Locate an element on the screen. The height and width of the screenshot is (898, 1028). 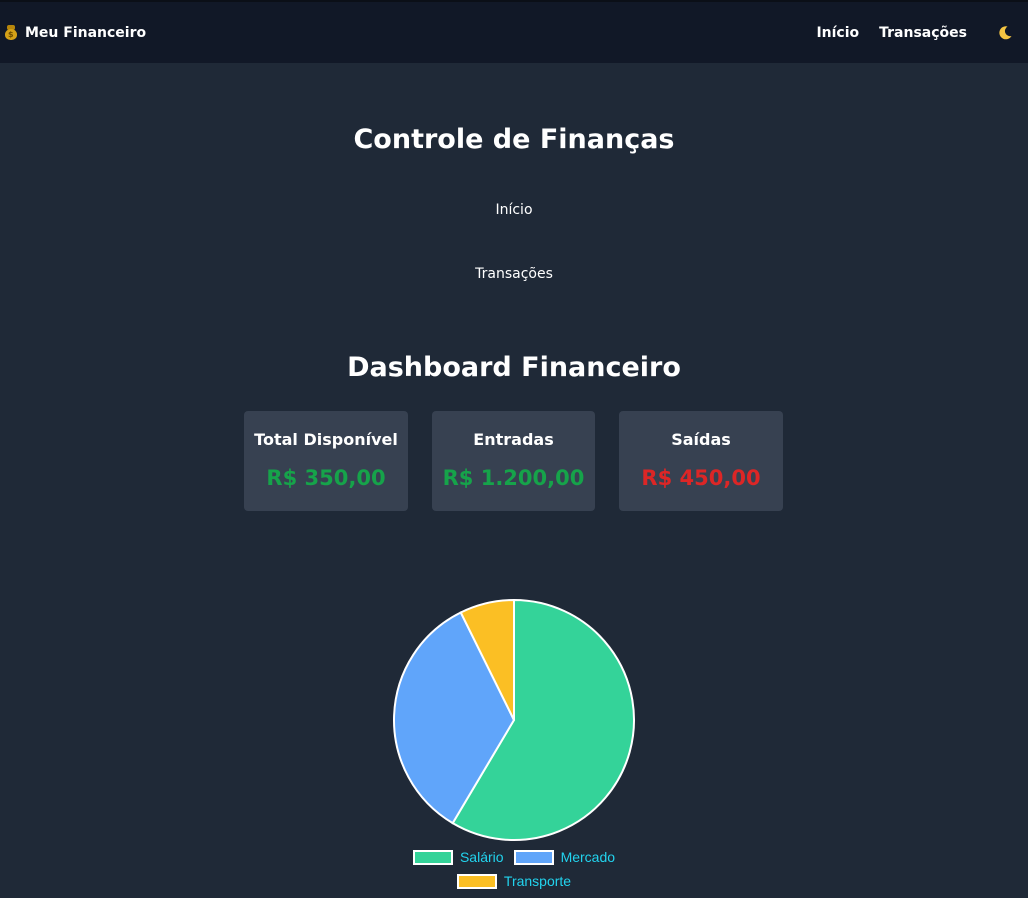
card-saidas: Saídas R$ 450,00 is located at coordinates (701, 461).